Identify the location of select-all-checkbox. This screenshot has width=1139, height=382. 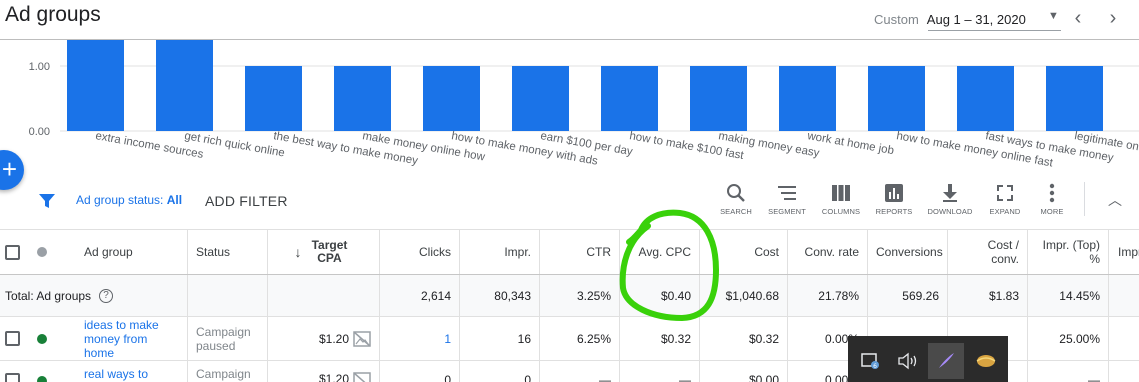
(12, 252).